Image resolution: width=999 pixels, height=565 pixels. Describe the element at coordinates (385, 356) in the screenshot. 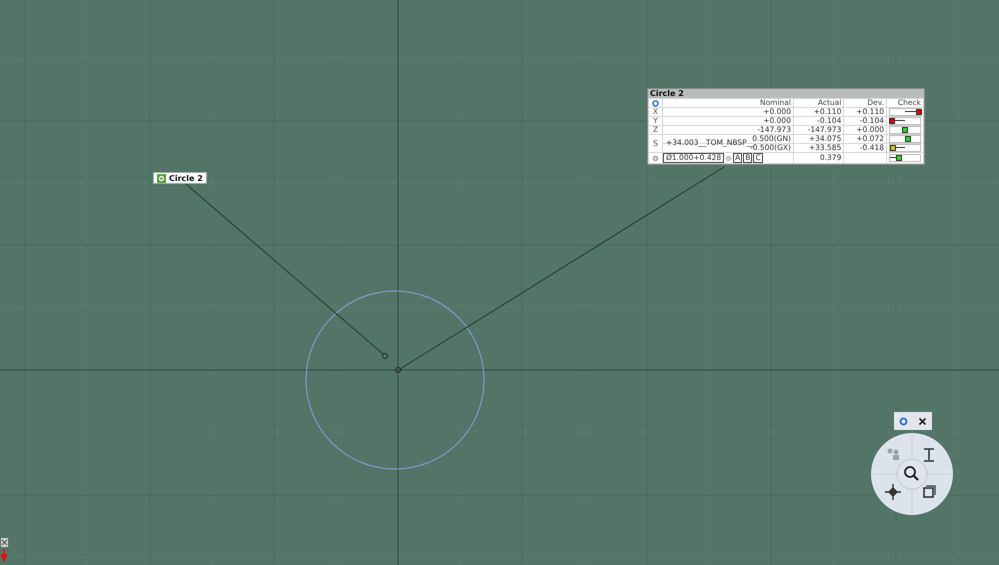

I see `point-marker-icon` at that location.